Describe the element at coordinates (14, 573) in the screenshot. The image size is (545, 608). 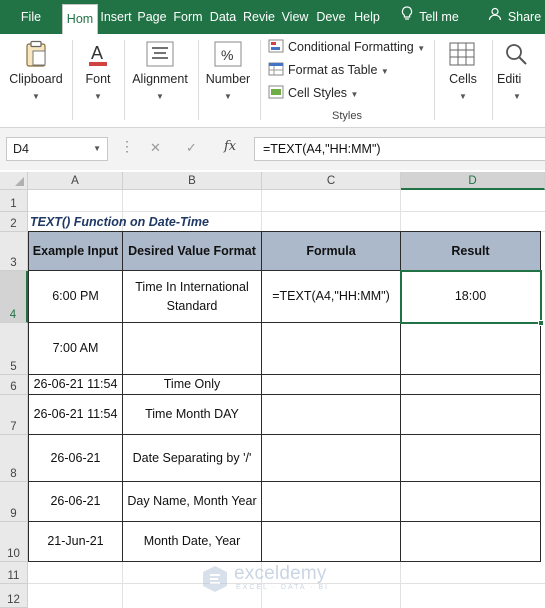
I see `row-header-11: 11` at that location.